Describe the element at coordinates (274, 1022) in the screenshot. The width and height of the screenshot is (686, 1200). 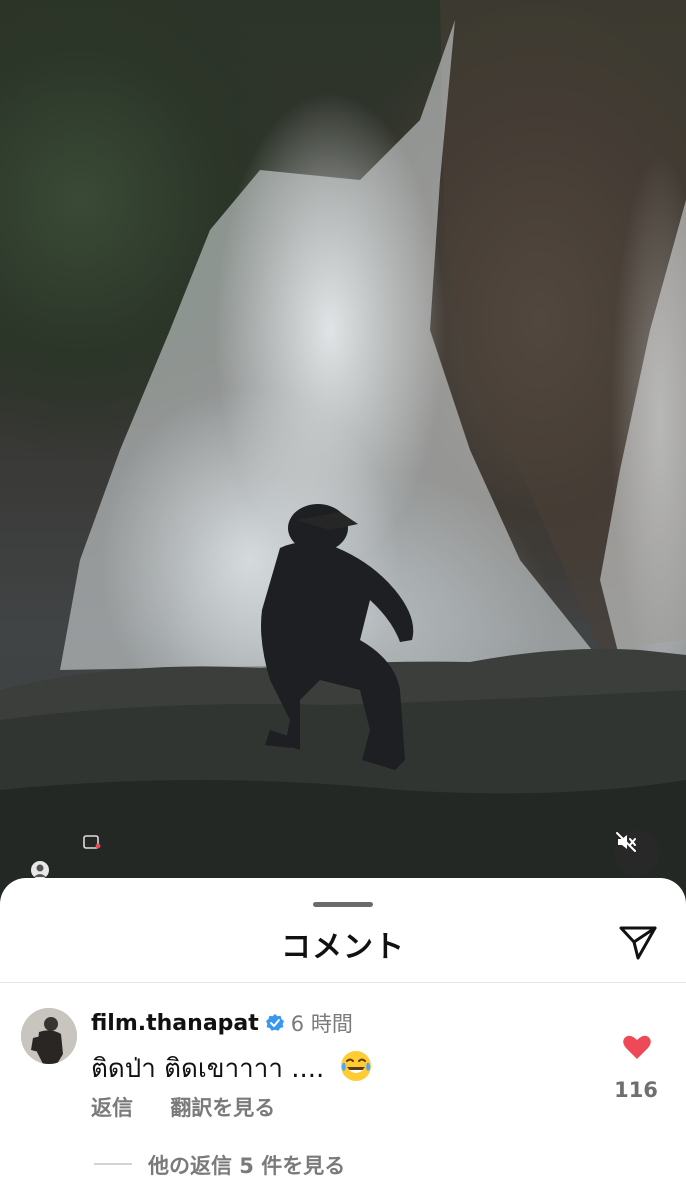
I see `verified-badge-icon` at that location.